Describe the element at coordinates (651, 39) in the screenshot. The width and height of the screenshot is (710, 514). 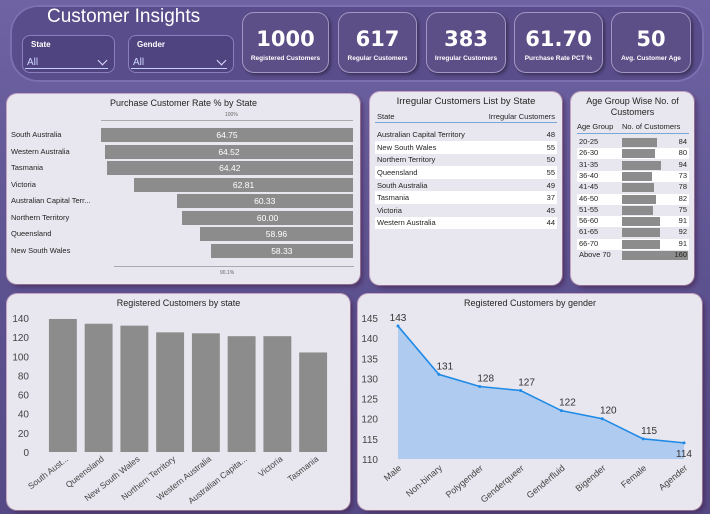
I see `kpi-value: 50` at that location.